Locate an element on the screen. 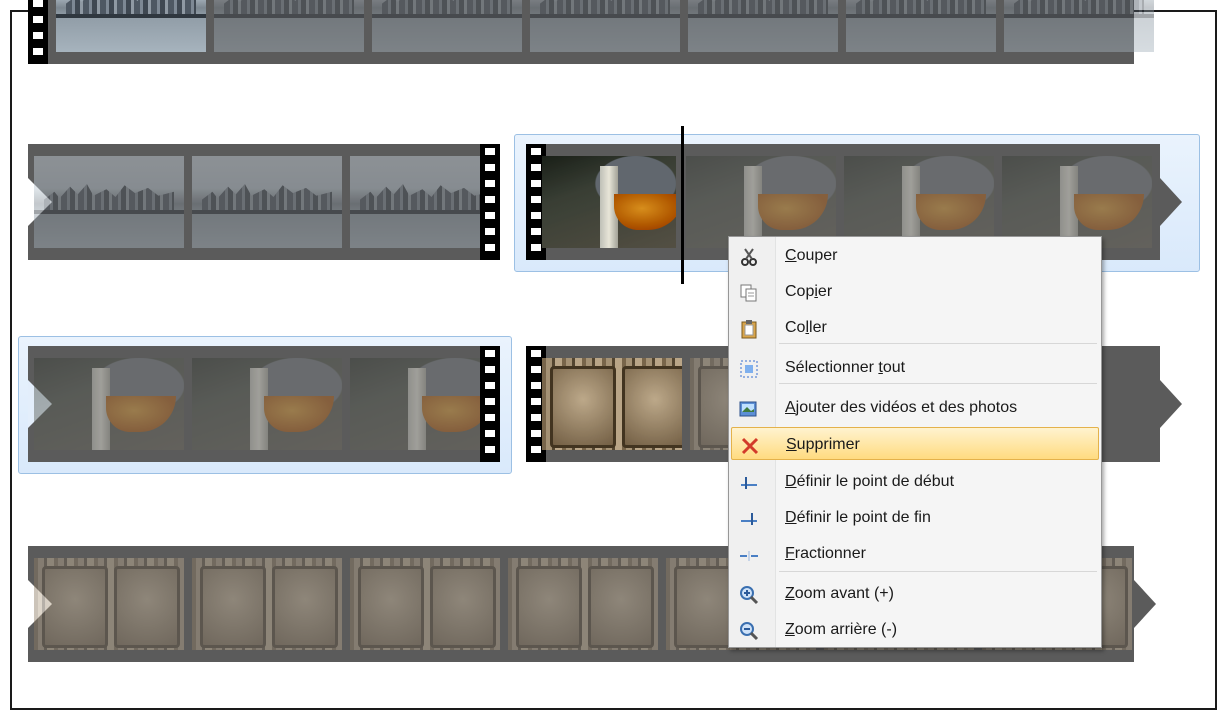 This screenshot has width=1219, height=710. menu-item-fractionner: Fractionner is located at coordinates (915, 553).